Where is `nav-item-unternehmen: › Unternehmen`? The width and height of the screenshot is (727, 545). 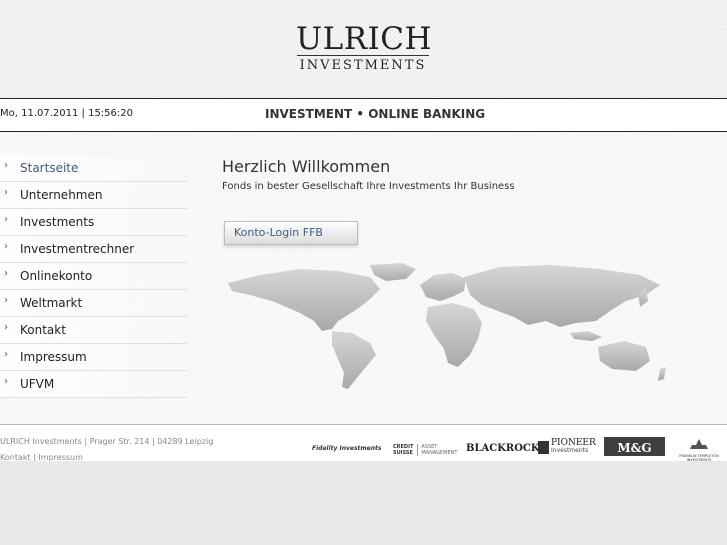 nav-item-unternehmen: › Unternehmen is located at coordinates (93, 195).